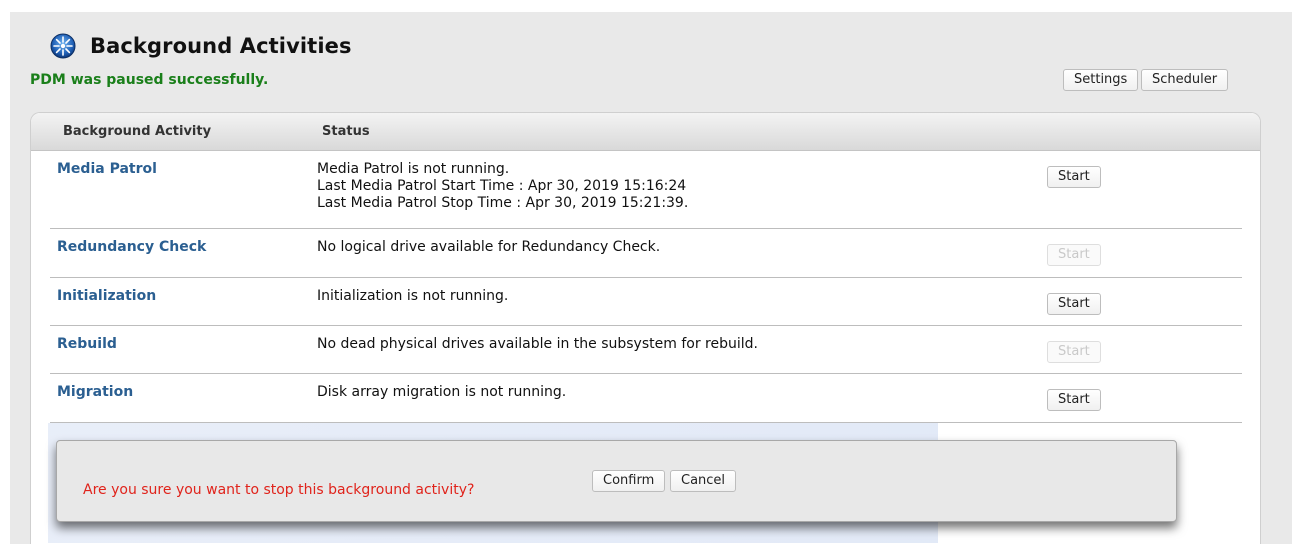  I want to click on start-button-redundancy-check: Start, so click(1074, 255).